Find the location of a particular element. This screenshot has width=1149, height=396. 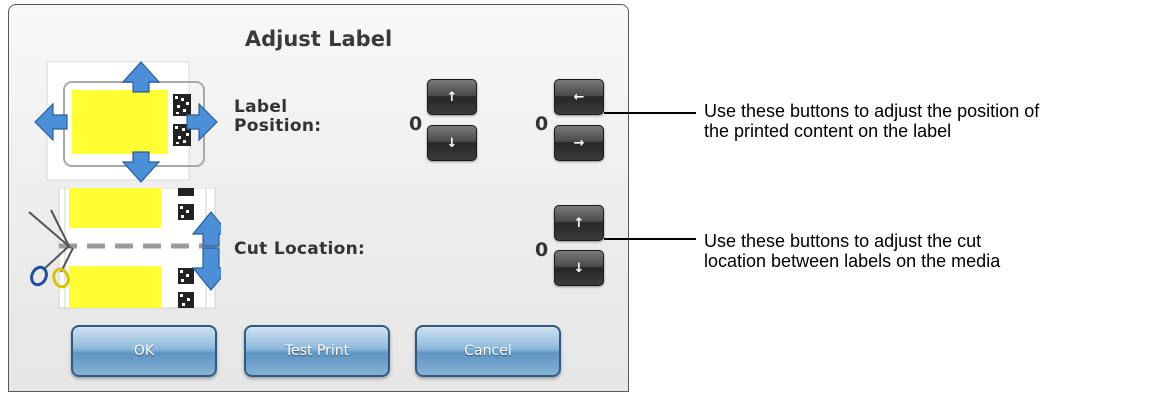

dialog-title: Adjust Label is located at coordinates (318, 39).